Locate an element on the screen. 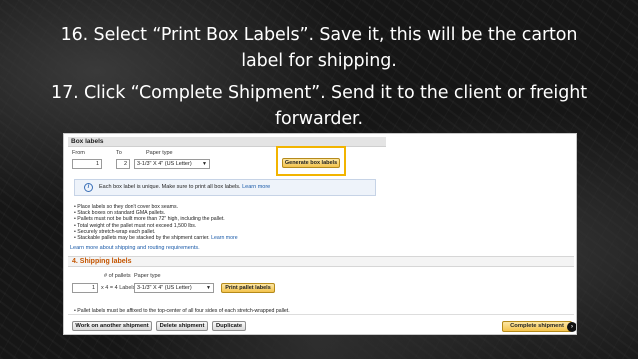 This screenshot has width=638, height=359. section-title: 4. Shipping labels is located at coordinates (102, 261).